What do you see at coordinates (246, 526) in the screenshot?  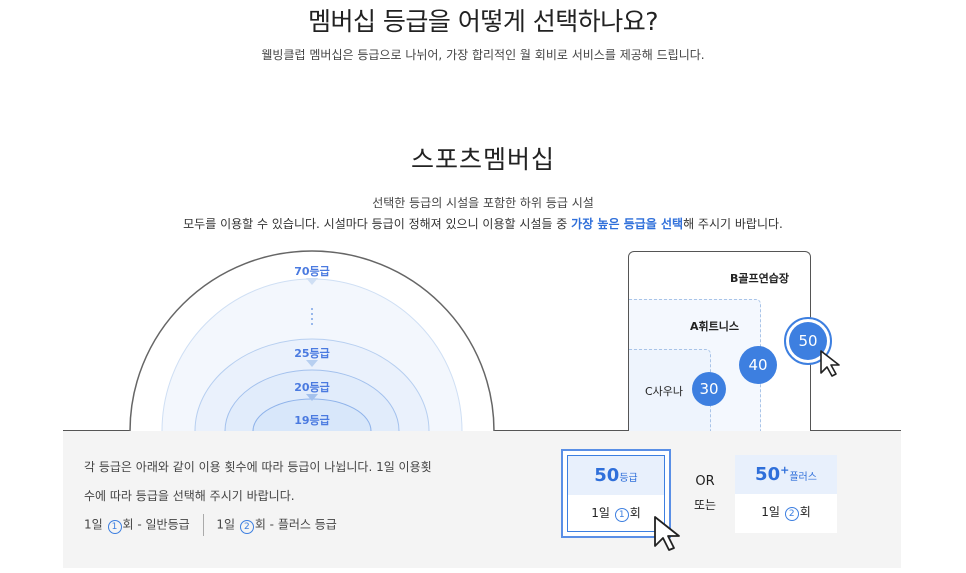 I see `circled-number-2: 2` at bounding box center [246, 526].